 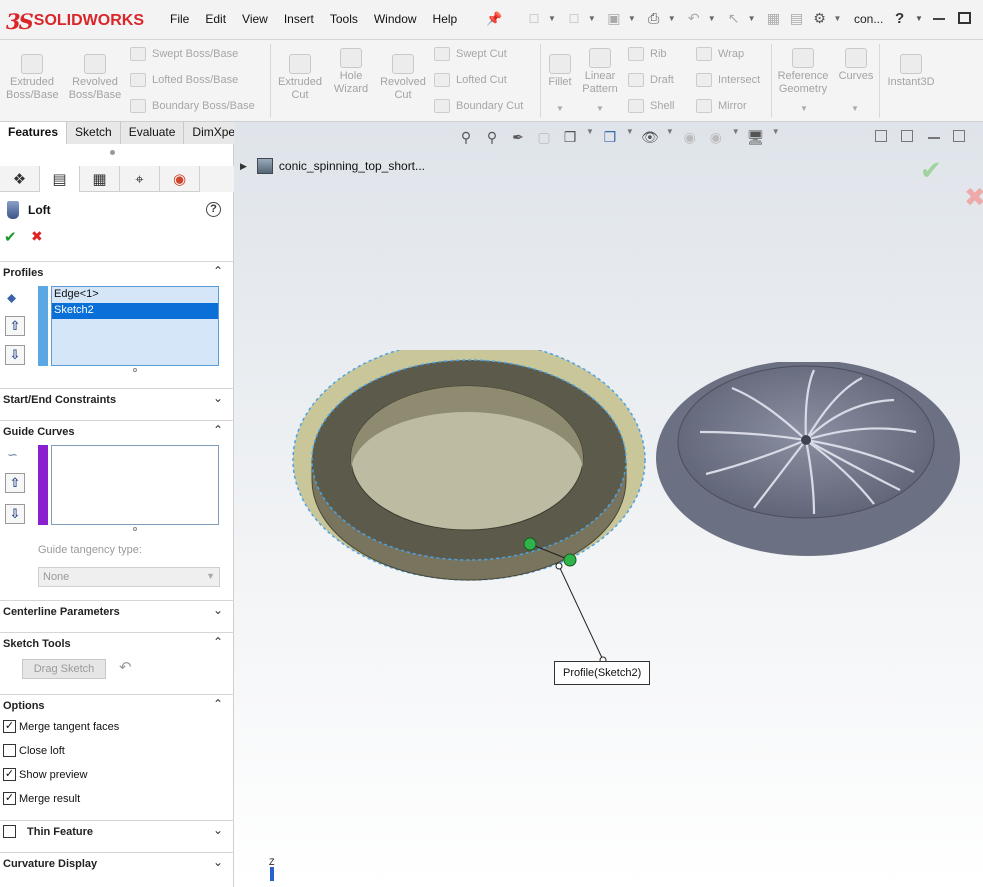 What do you see at coordinates (140, 179) in the screenshot?
I see `dimxpert-manager-tab: ⌖` at bounding box center [140, 179].